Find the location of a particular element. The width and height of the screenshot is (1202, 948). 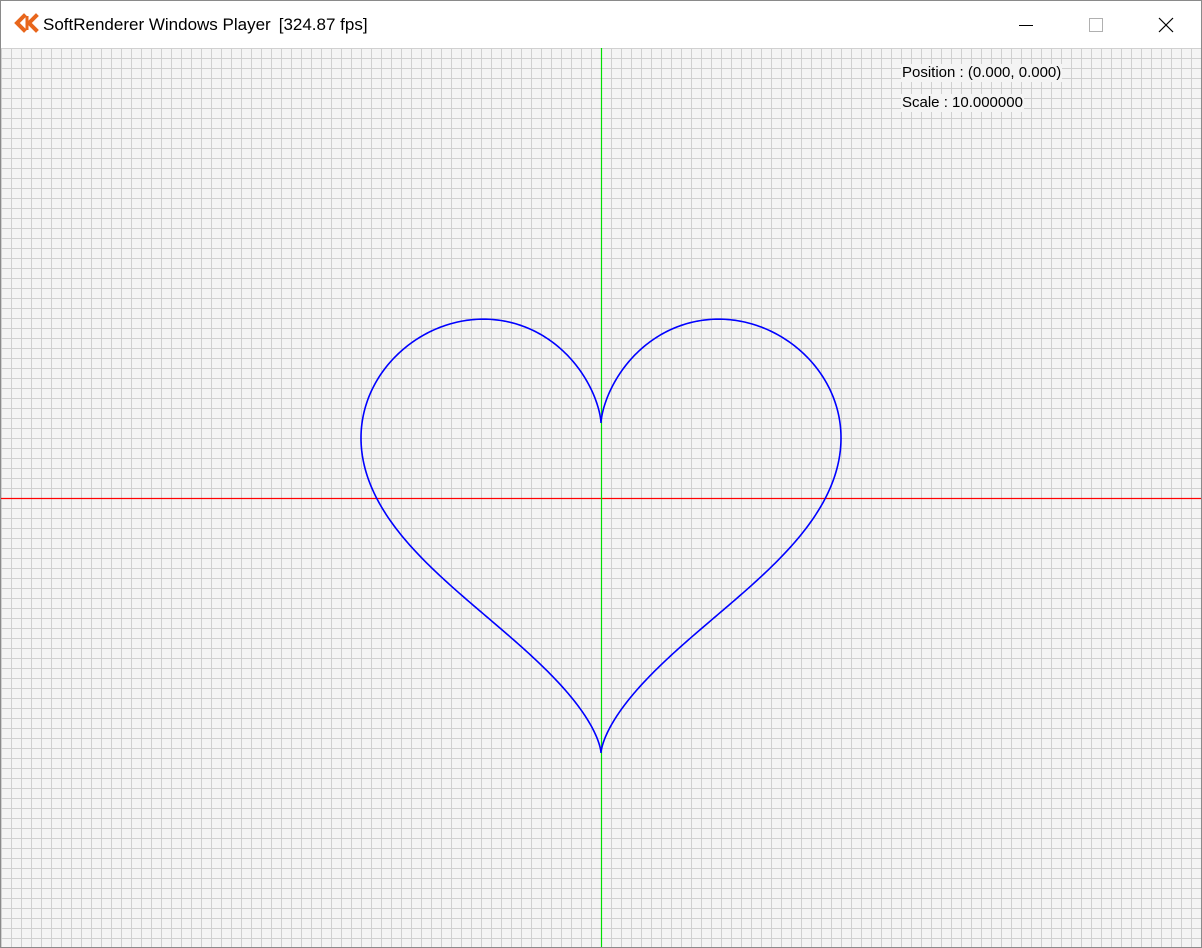

scale-readout: Scale : 10.000000 is located at coordinates (962, 103).